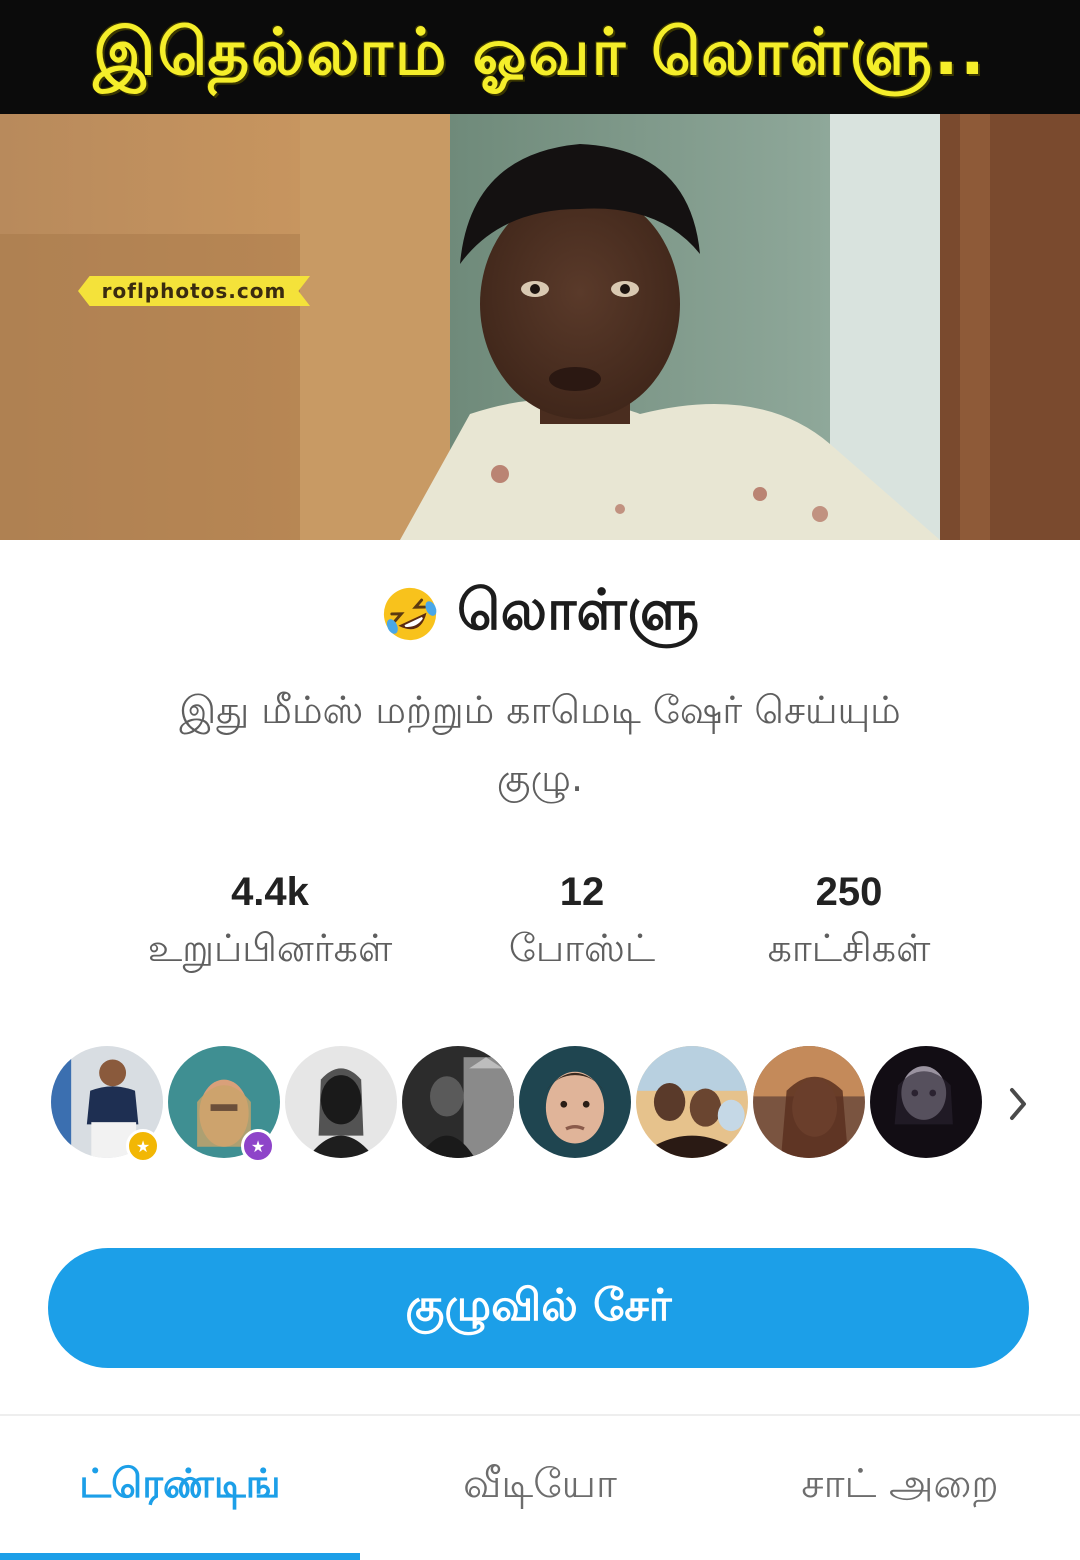 Image resolution: width=1080 pixels, height=1560 pixels. What do you see at coordinates (180, 1486) in the screenshot?
I see `tab-trending: ட்ரெண்டிங்` at bounding box center [180, 1486].